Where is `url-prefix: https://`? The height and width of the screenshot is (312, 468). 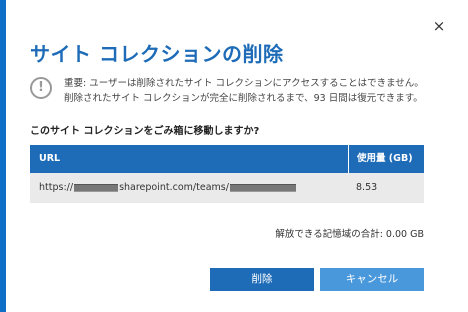 url-prefix: https:// is located at coordinates (56, 187).